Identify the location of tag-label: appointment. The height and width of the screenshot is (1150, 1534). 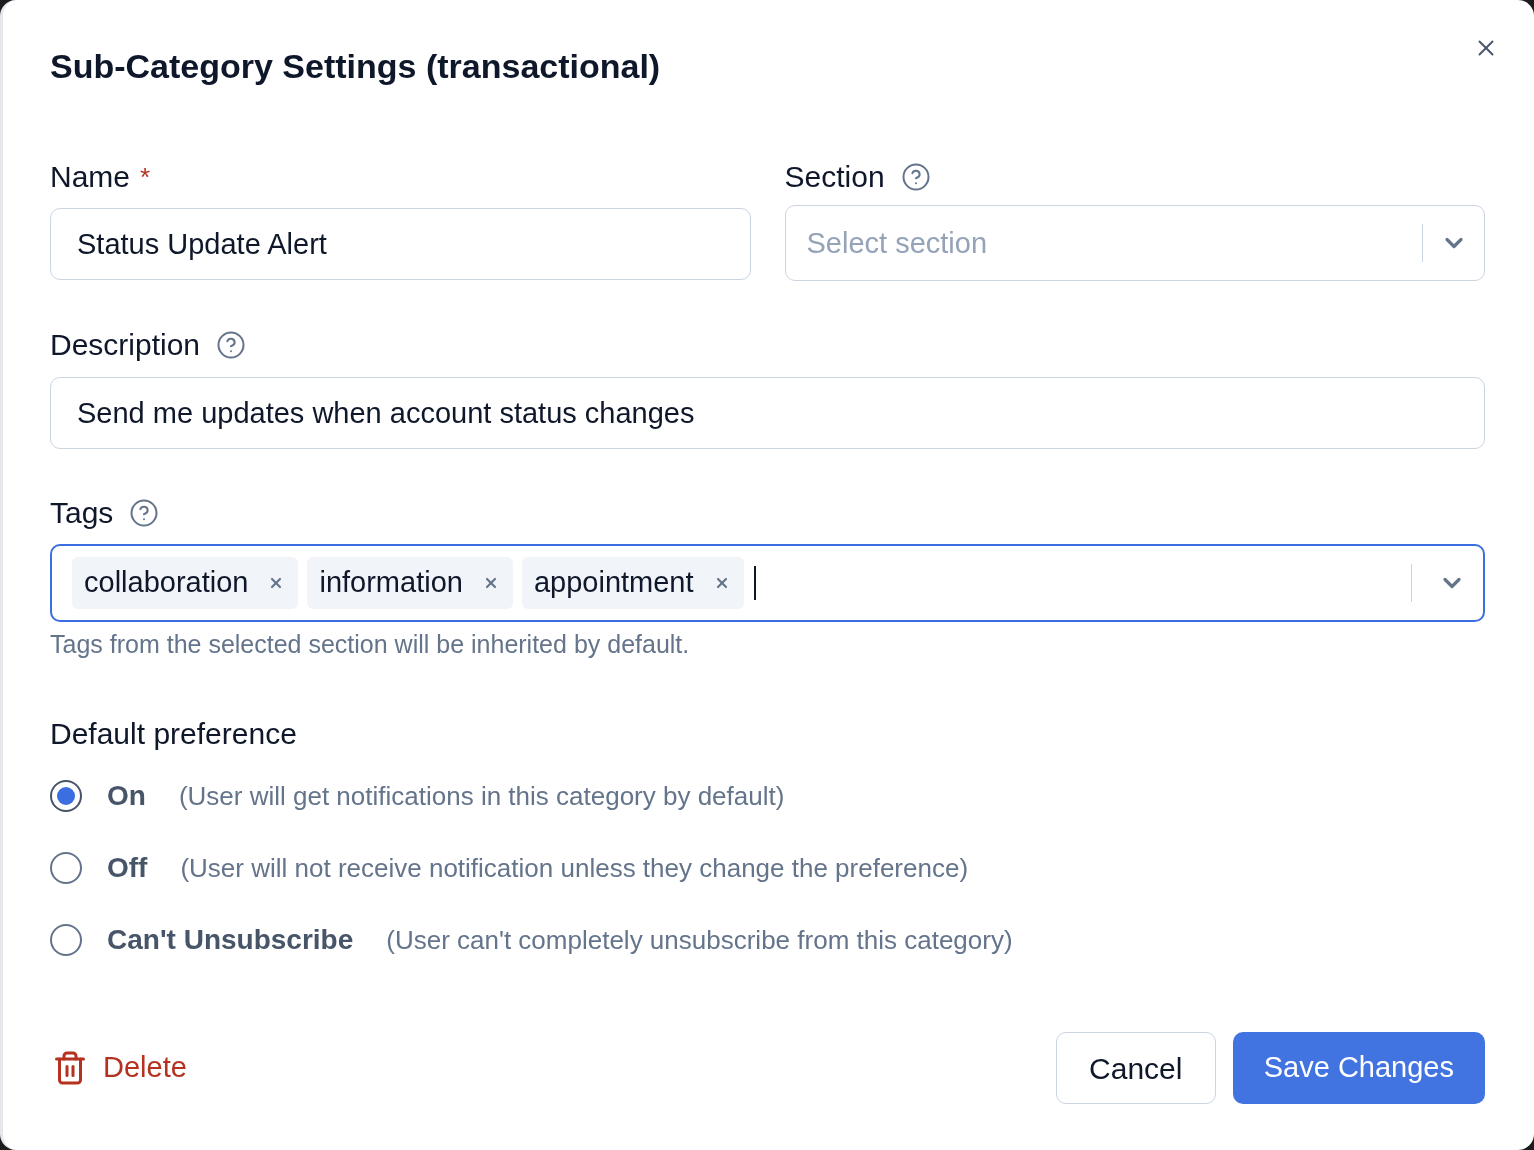
(613, 583).